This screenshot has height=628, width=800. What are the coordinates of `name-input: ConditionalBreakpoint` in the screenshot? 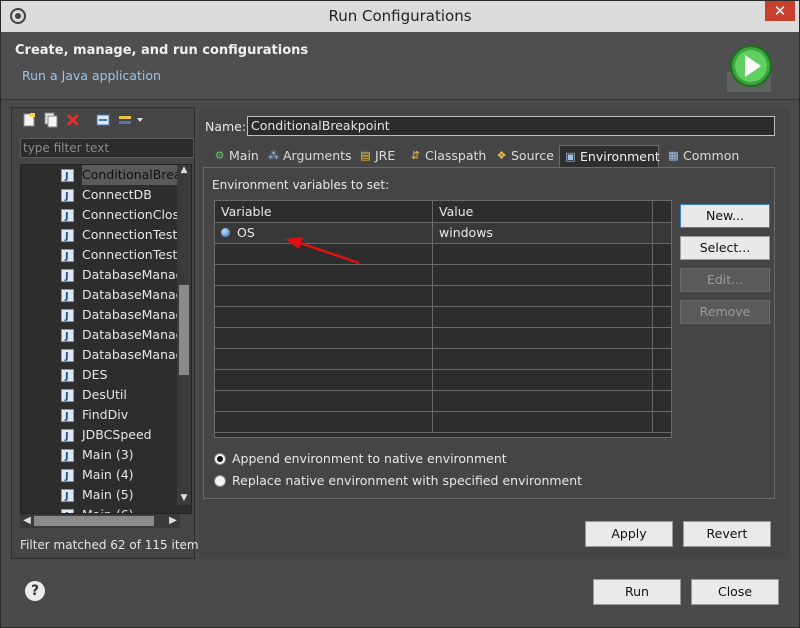 It's located at (511, 126).